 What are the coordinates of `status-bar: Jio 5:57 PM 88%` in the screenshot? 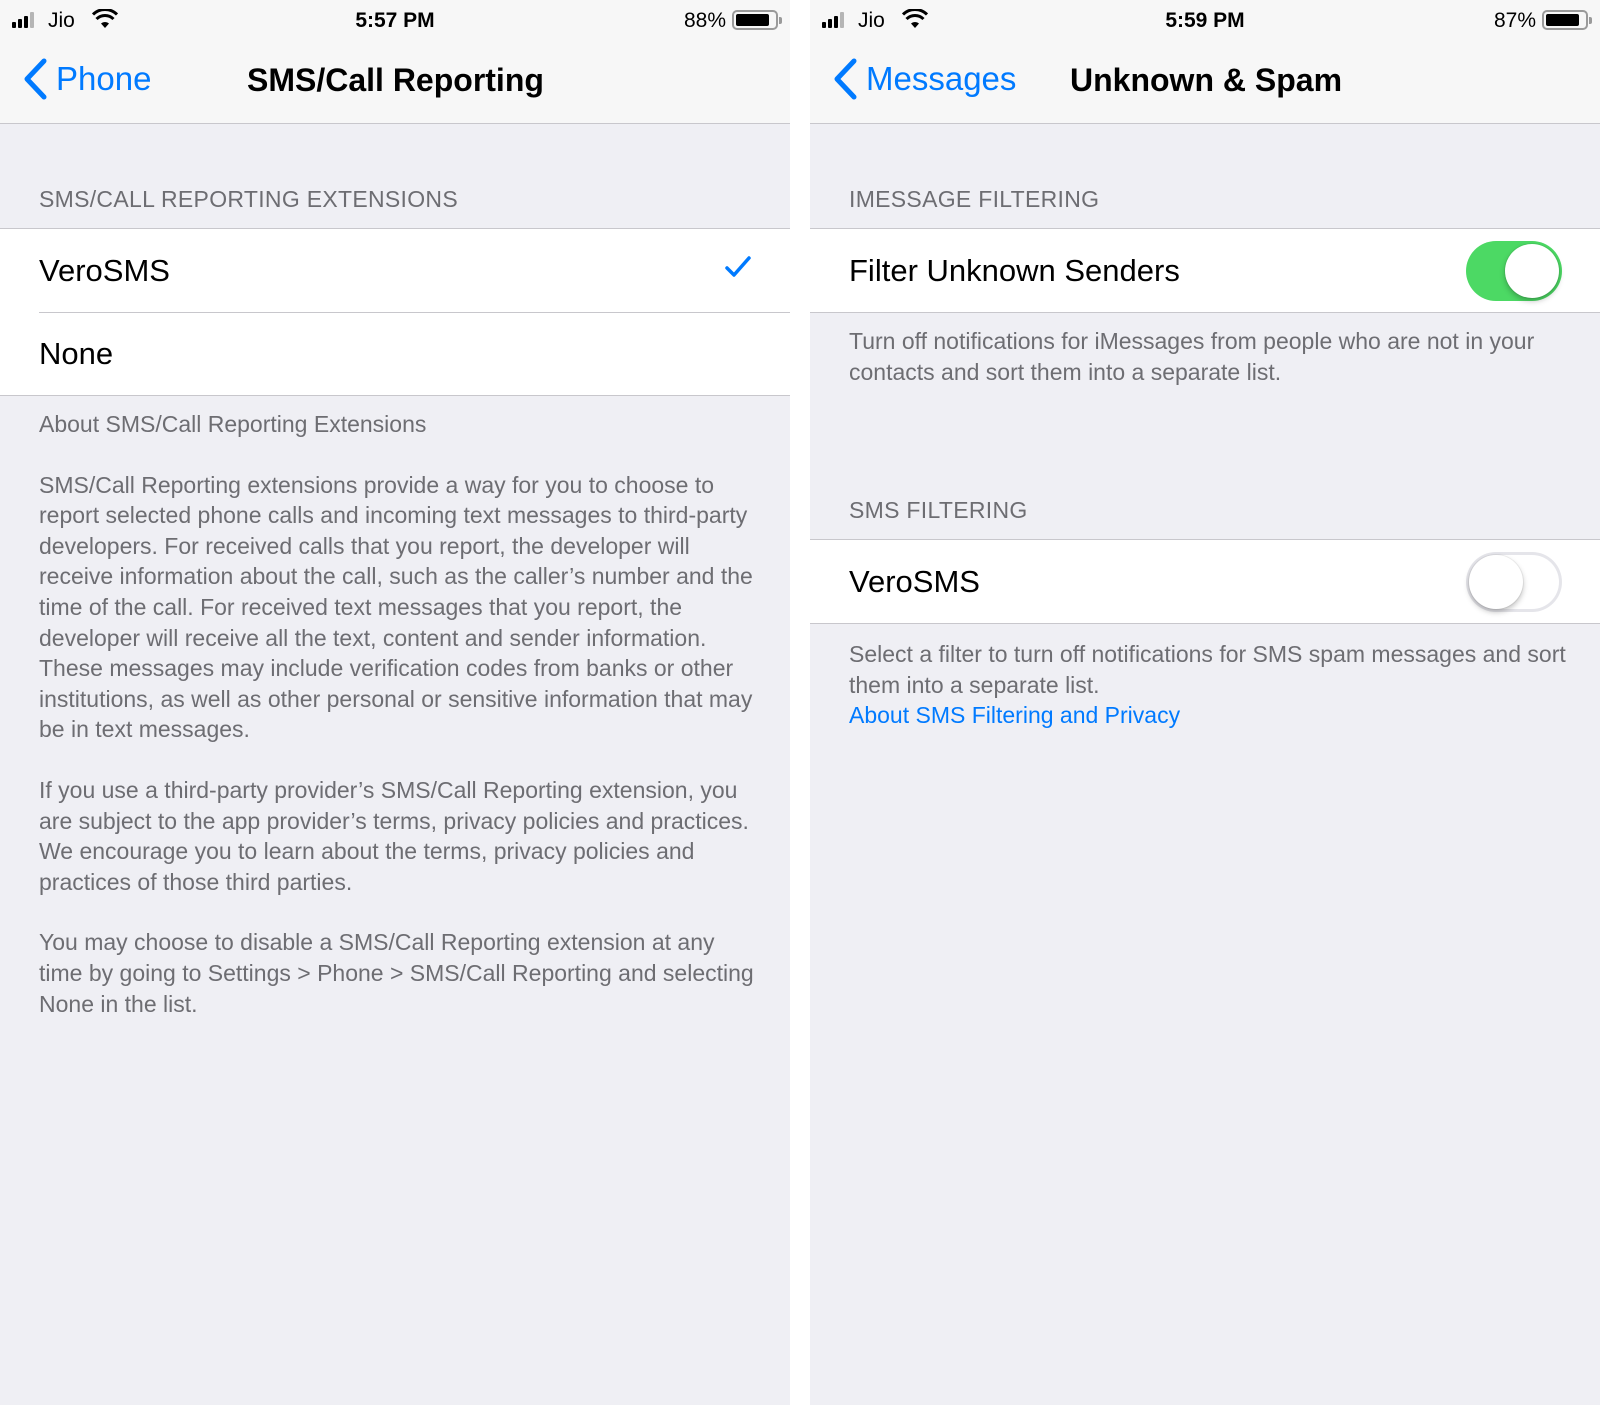 It's located at (395, 20).